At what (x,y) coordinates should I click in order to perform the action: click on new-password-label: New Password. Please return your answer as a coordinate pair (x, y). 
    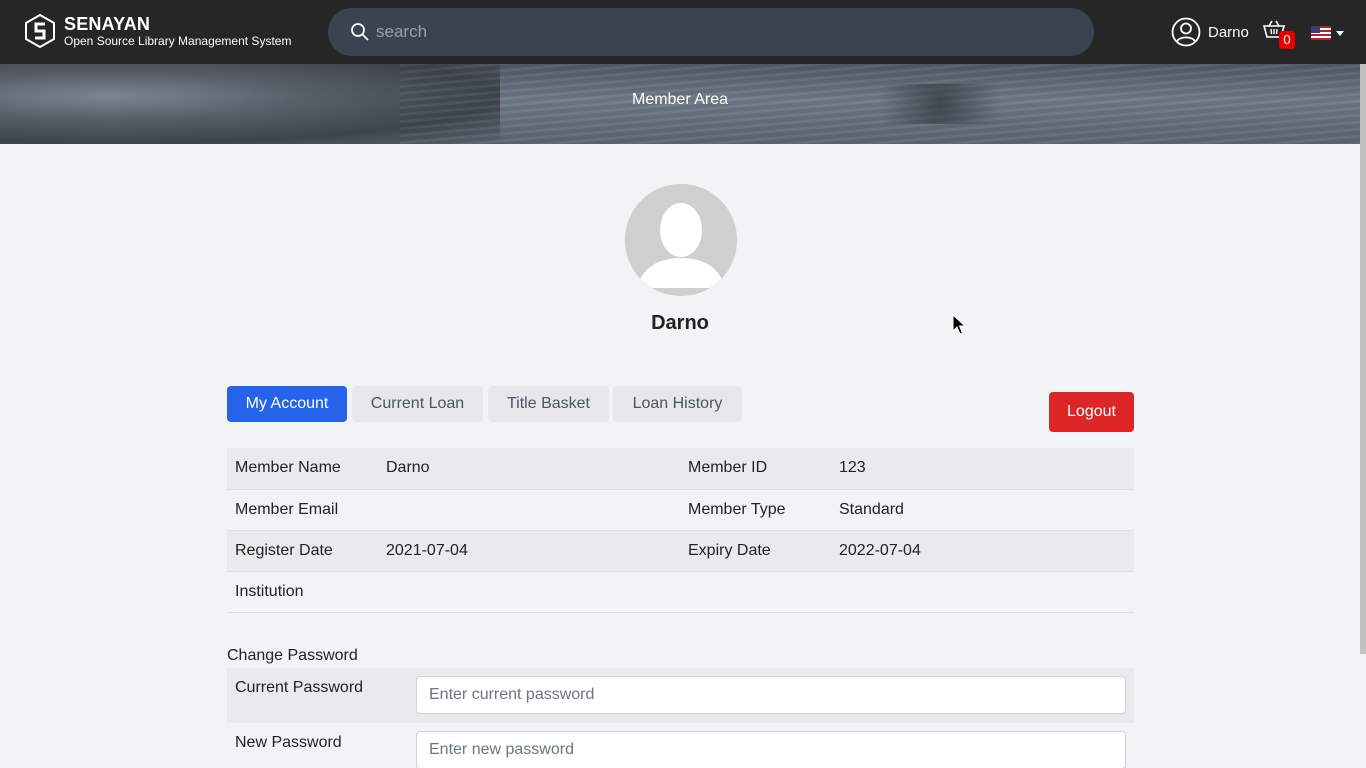
    Looking at the image, I should click on (288, 742).